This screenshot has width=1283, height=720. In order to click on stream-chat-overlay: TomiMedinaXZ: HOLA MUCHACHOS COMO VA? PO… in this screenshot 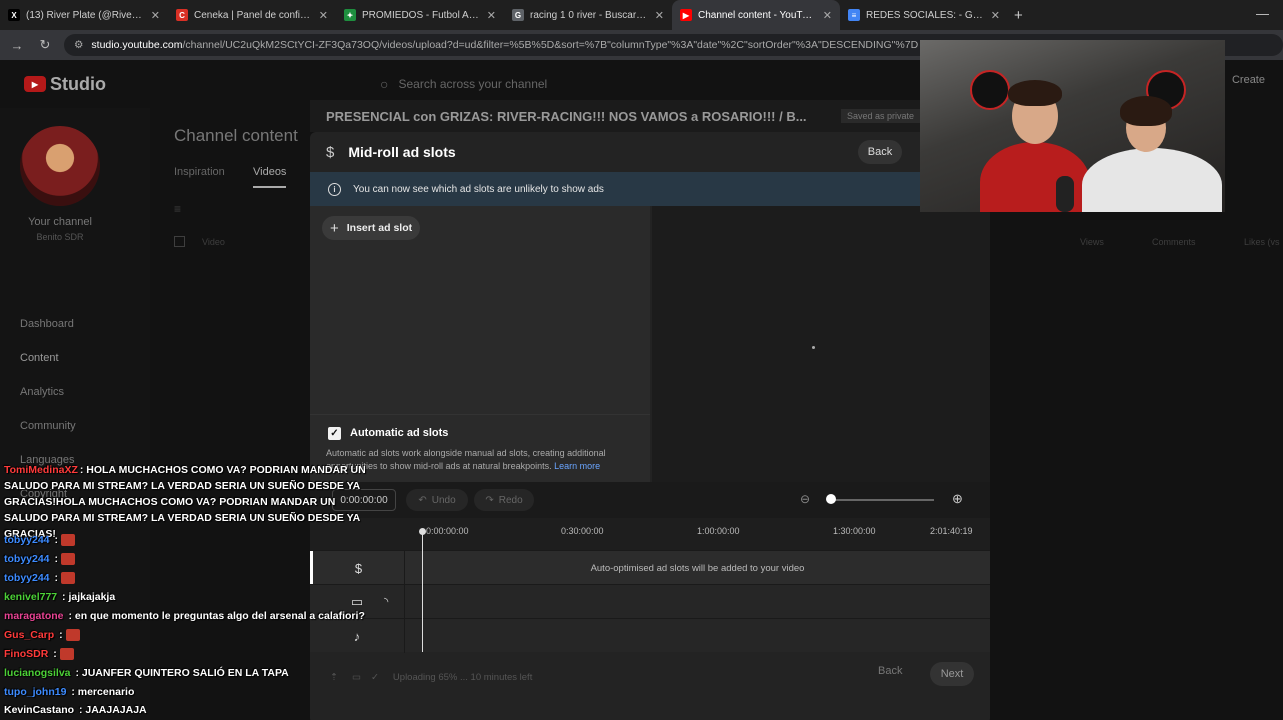, I will do `click(190, 591)`.